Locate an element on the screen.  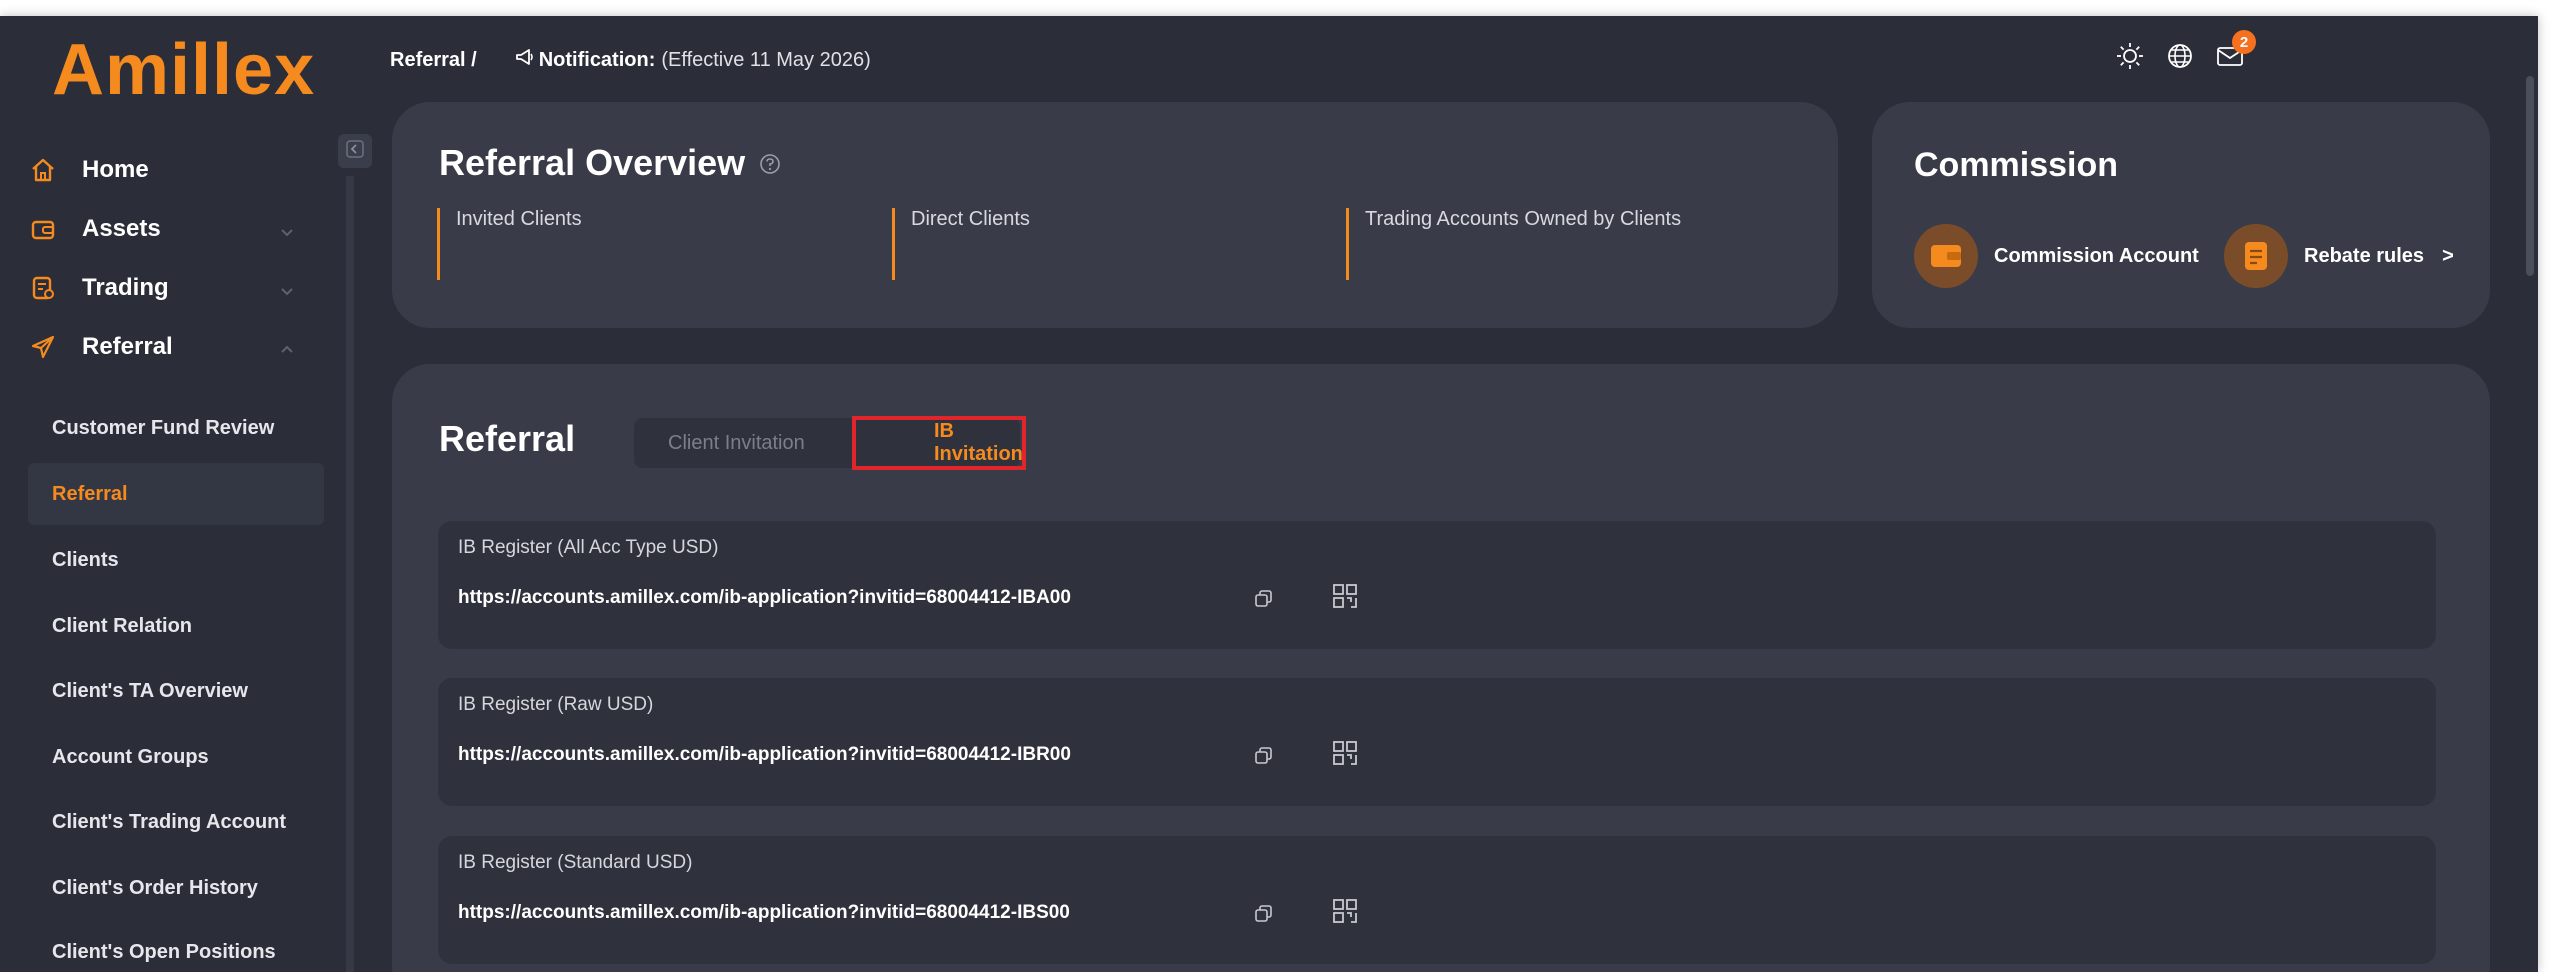
sun-icon is located at coordinates (2130, 58).